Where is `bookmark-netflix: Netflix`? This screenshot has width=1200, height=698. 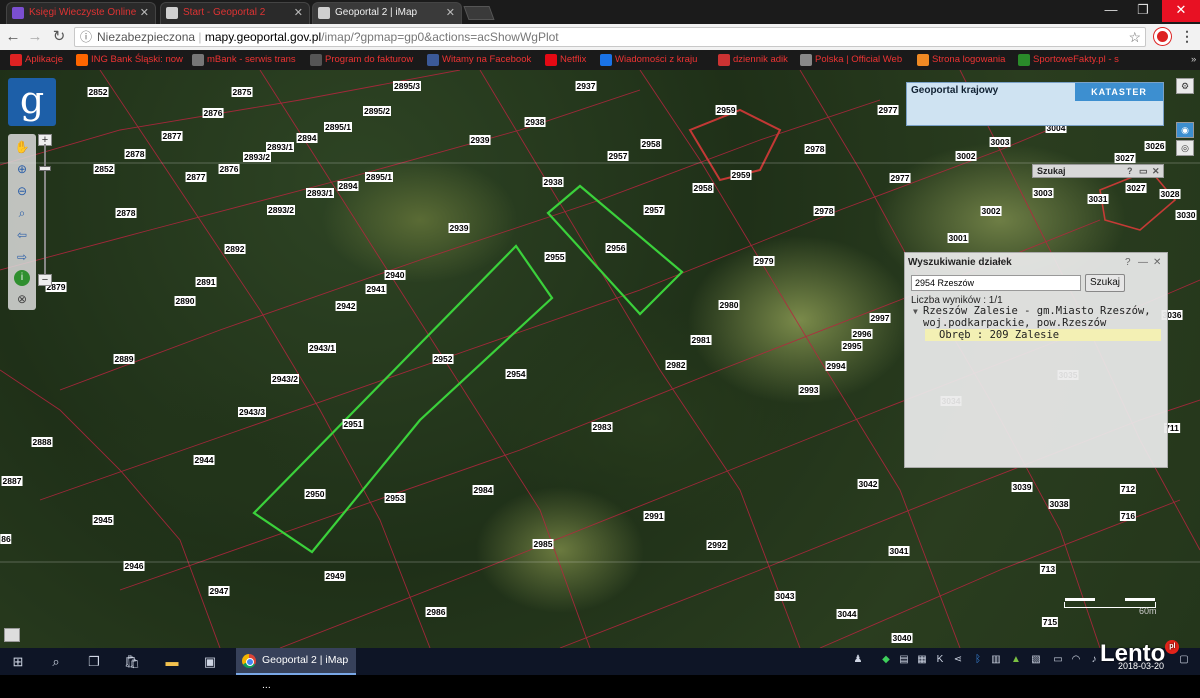 bookmark-netflix: Netflix is located at coordinates (565, 60).